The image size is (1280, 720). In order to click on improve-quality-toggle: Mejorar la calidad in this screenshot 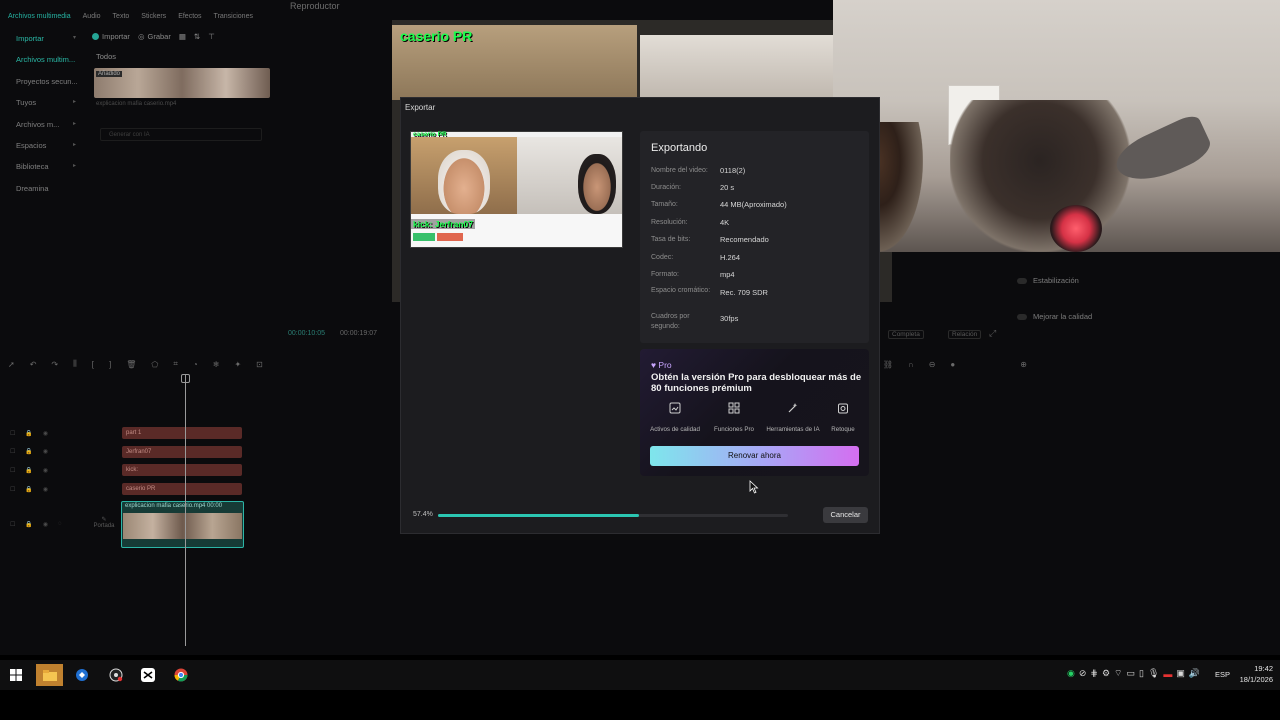, I will do `click(1054, 316)`.